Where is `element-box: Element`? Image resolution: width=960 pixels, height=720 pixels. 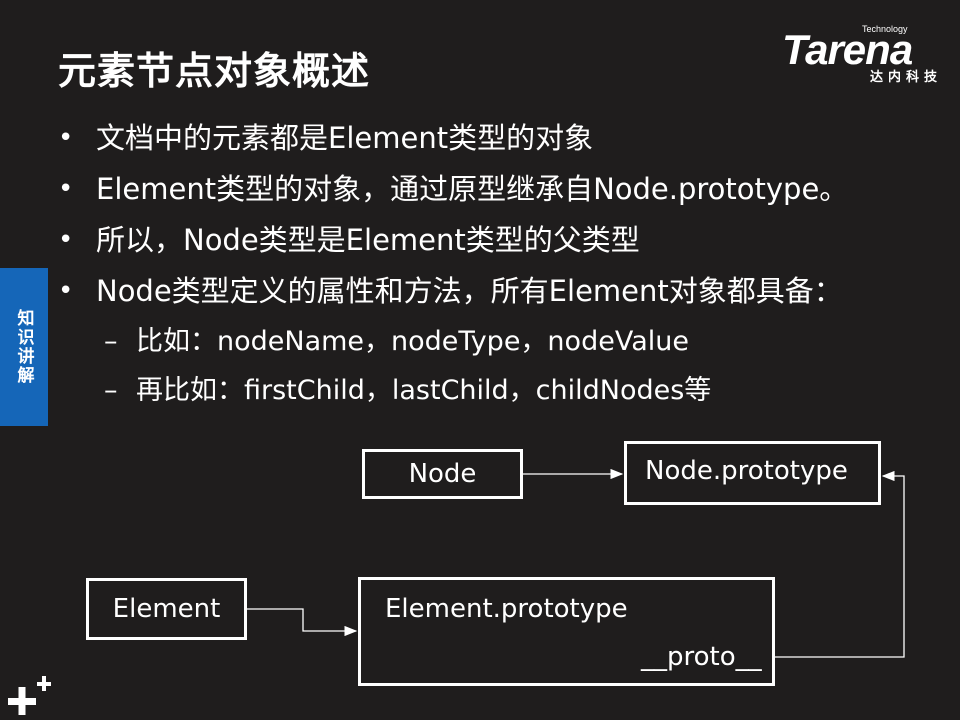 element-box: Element is located at coordinates (166, 609).